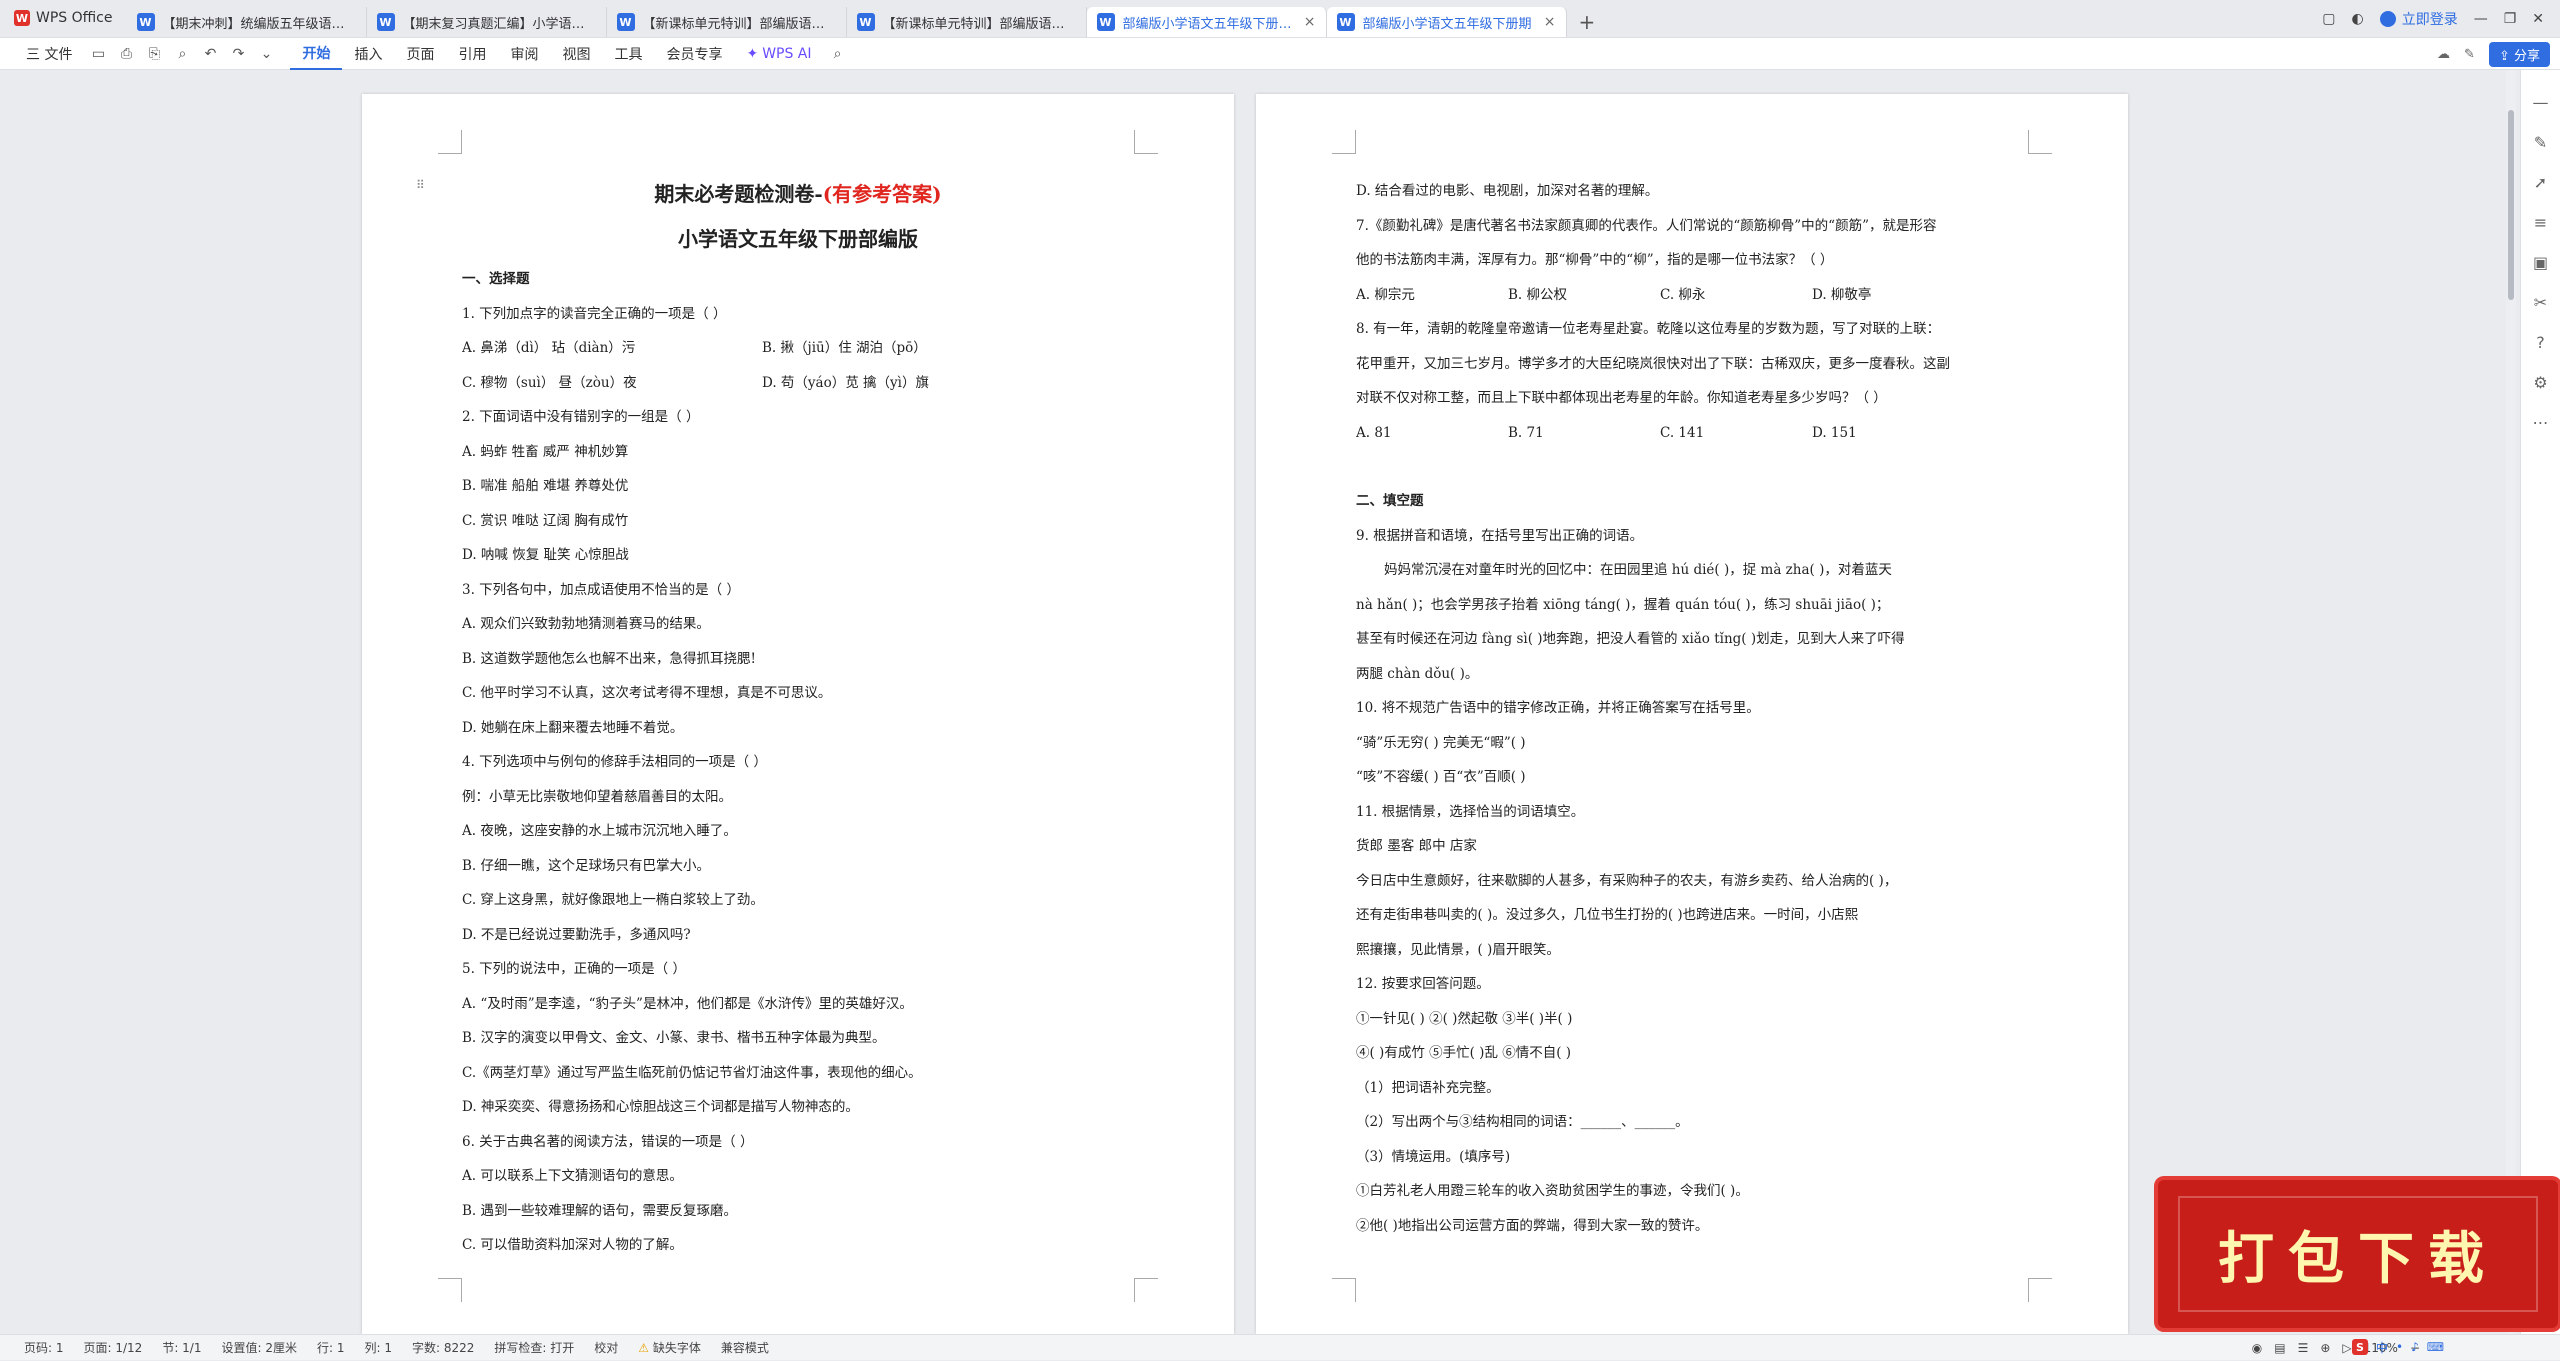  Describe the element at coordinates (2540, 222) in the screenshot. I see `style-icon: ≡` at that location.